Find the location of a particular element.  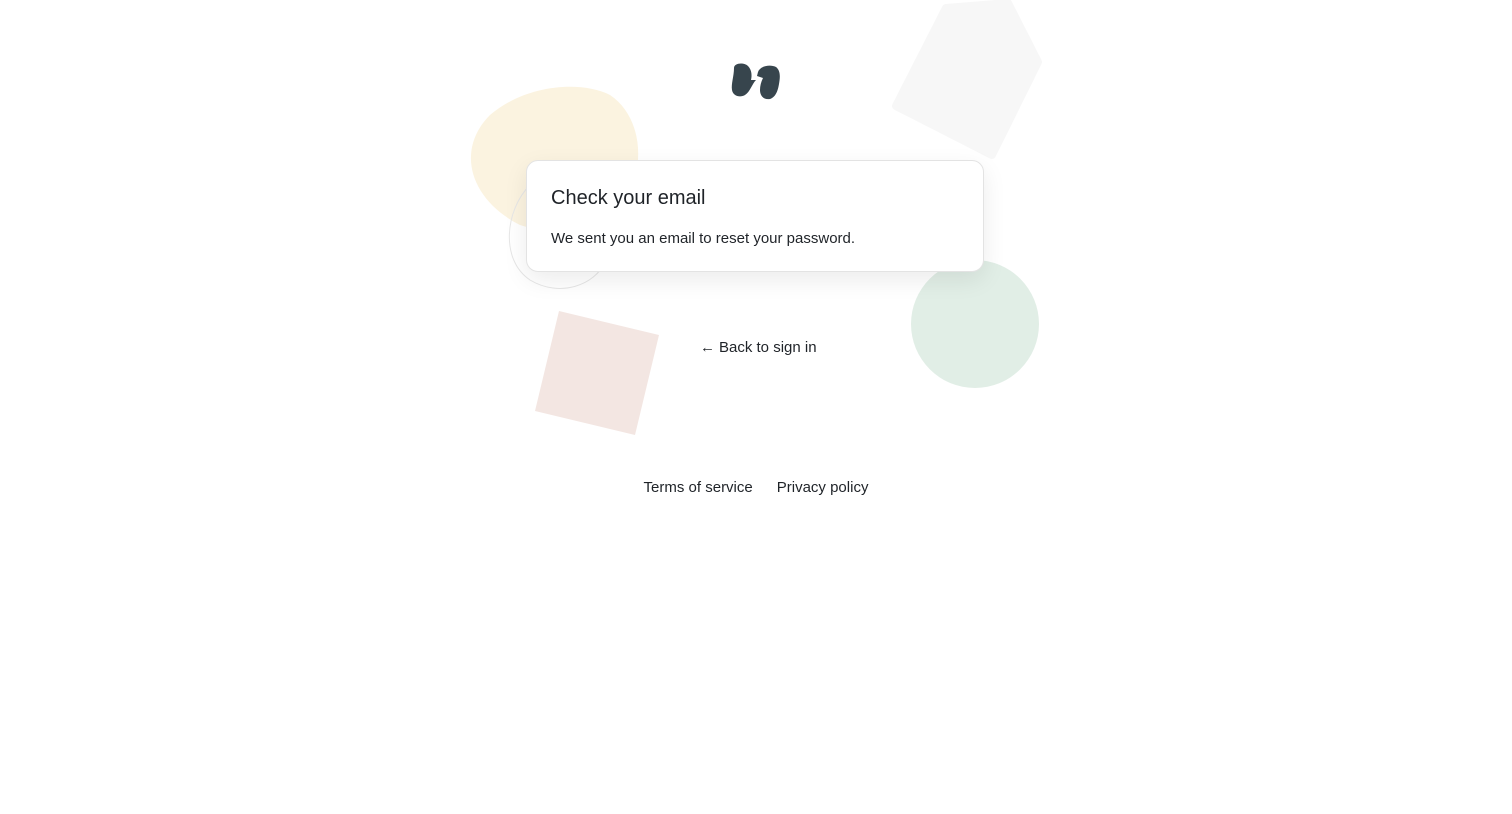

back-to-sign-in-link: ← Back to sign in is located at coordinates (758, 348).